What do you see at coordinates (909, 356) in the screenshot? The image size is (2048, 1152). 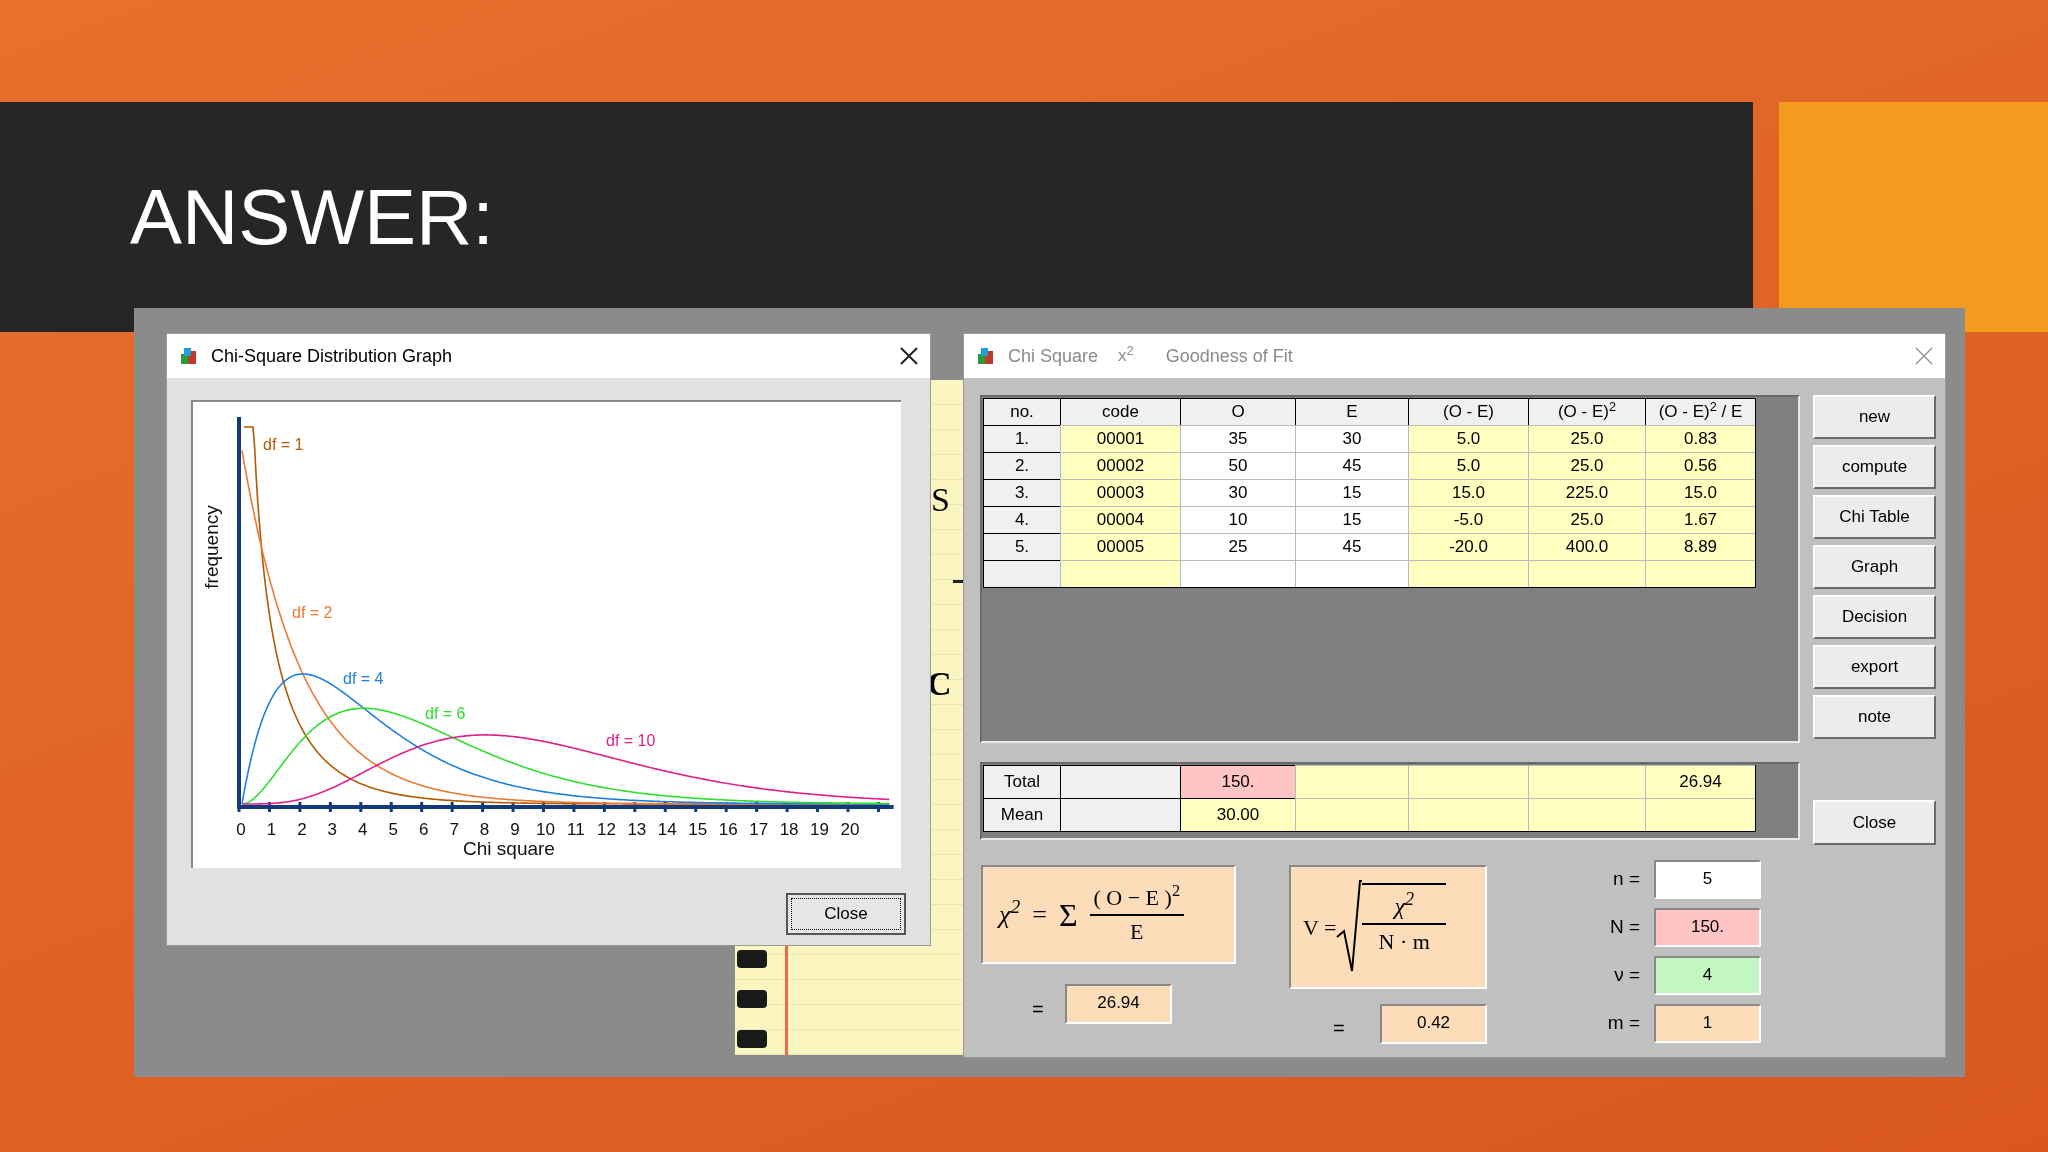 I see `close-icon` at bounding box center [909, 356].